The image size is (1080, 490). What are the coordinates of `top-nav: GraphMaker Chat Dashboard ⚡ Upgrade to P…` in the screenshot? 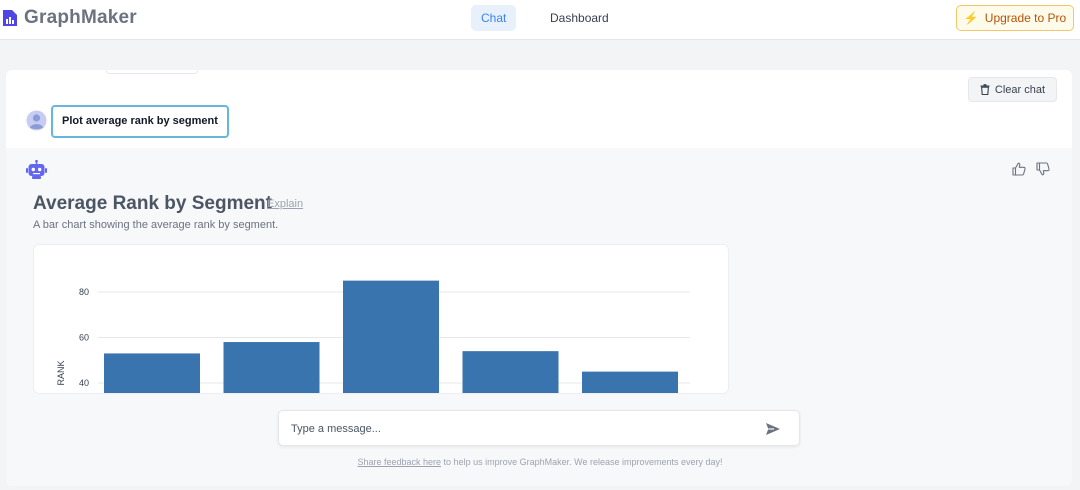 It's located at (540, 20).